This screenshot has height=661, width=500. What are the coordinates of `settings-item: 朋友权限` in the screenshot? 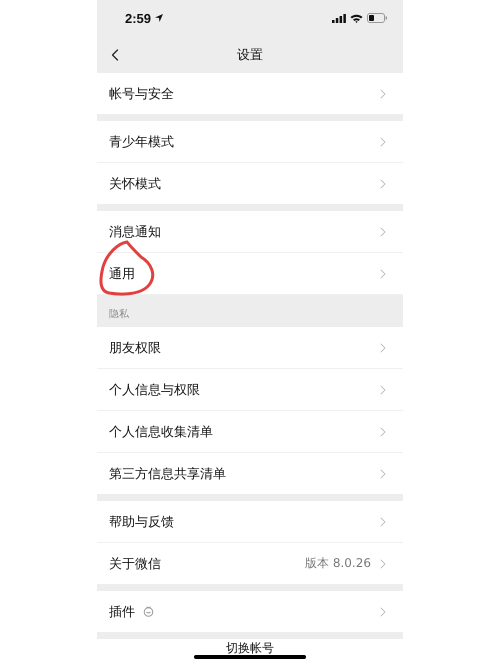 It's located at (250, 348).